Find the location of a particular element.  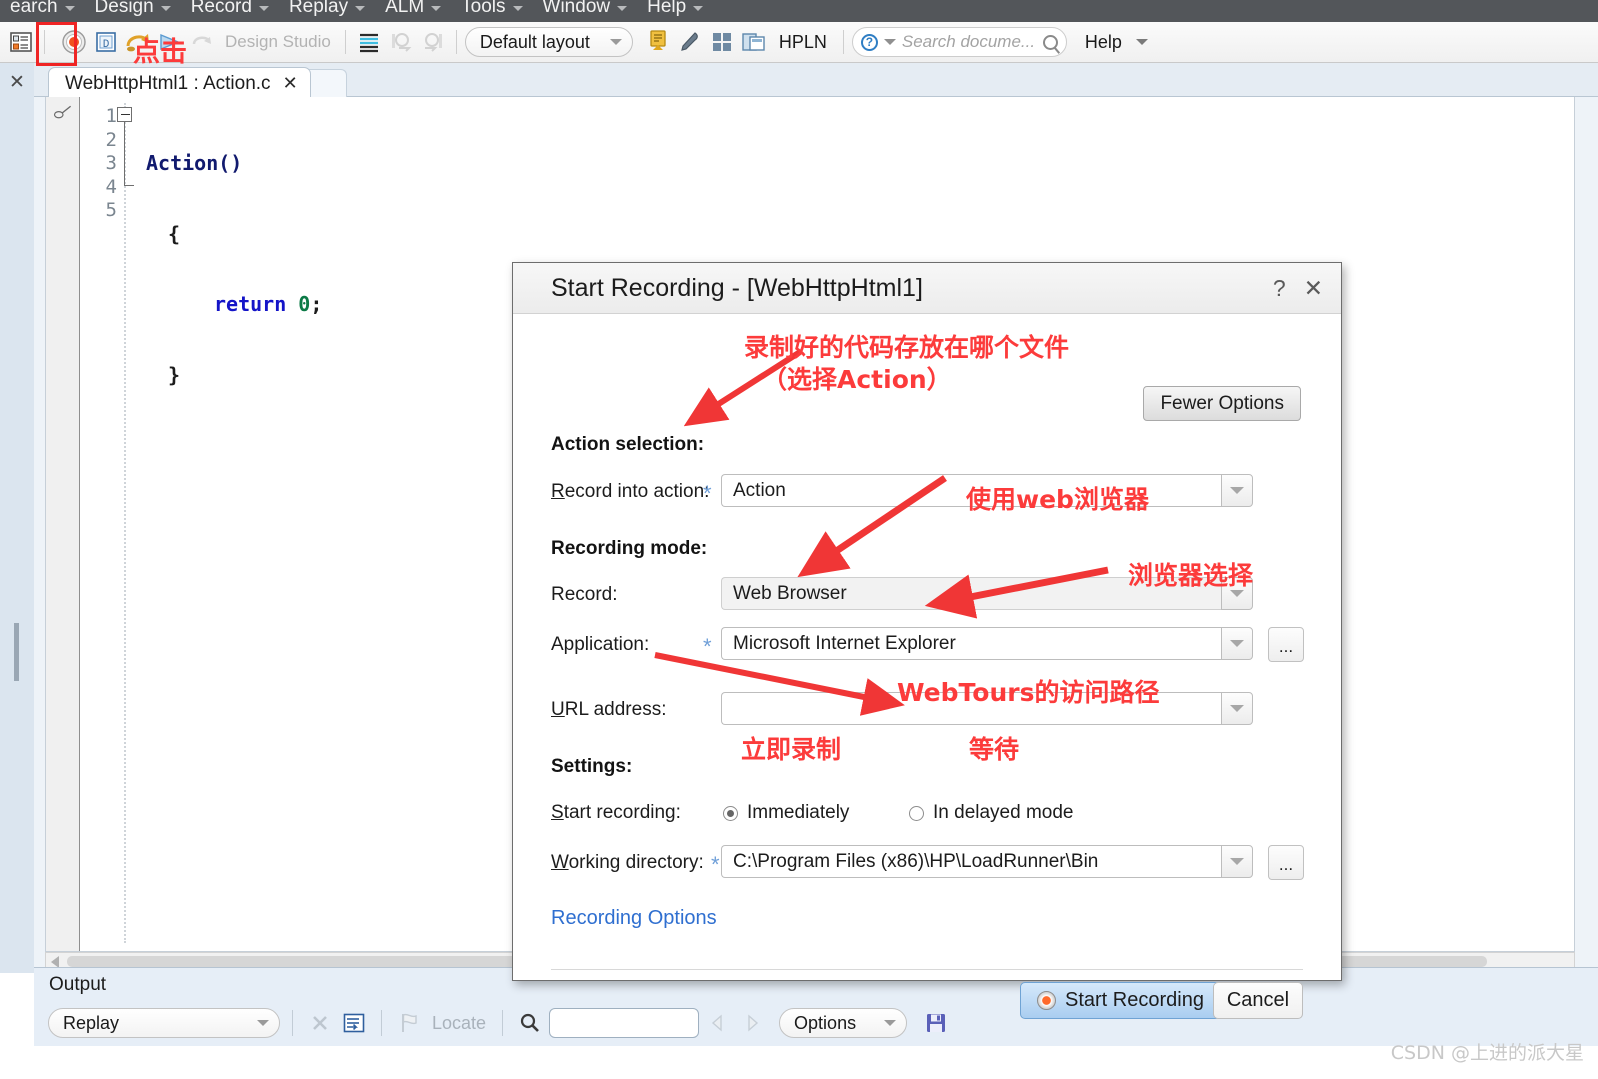

find-next-button is located at coordinates (752, 1023).